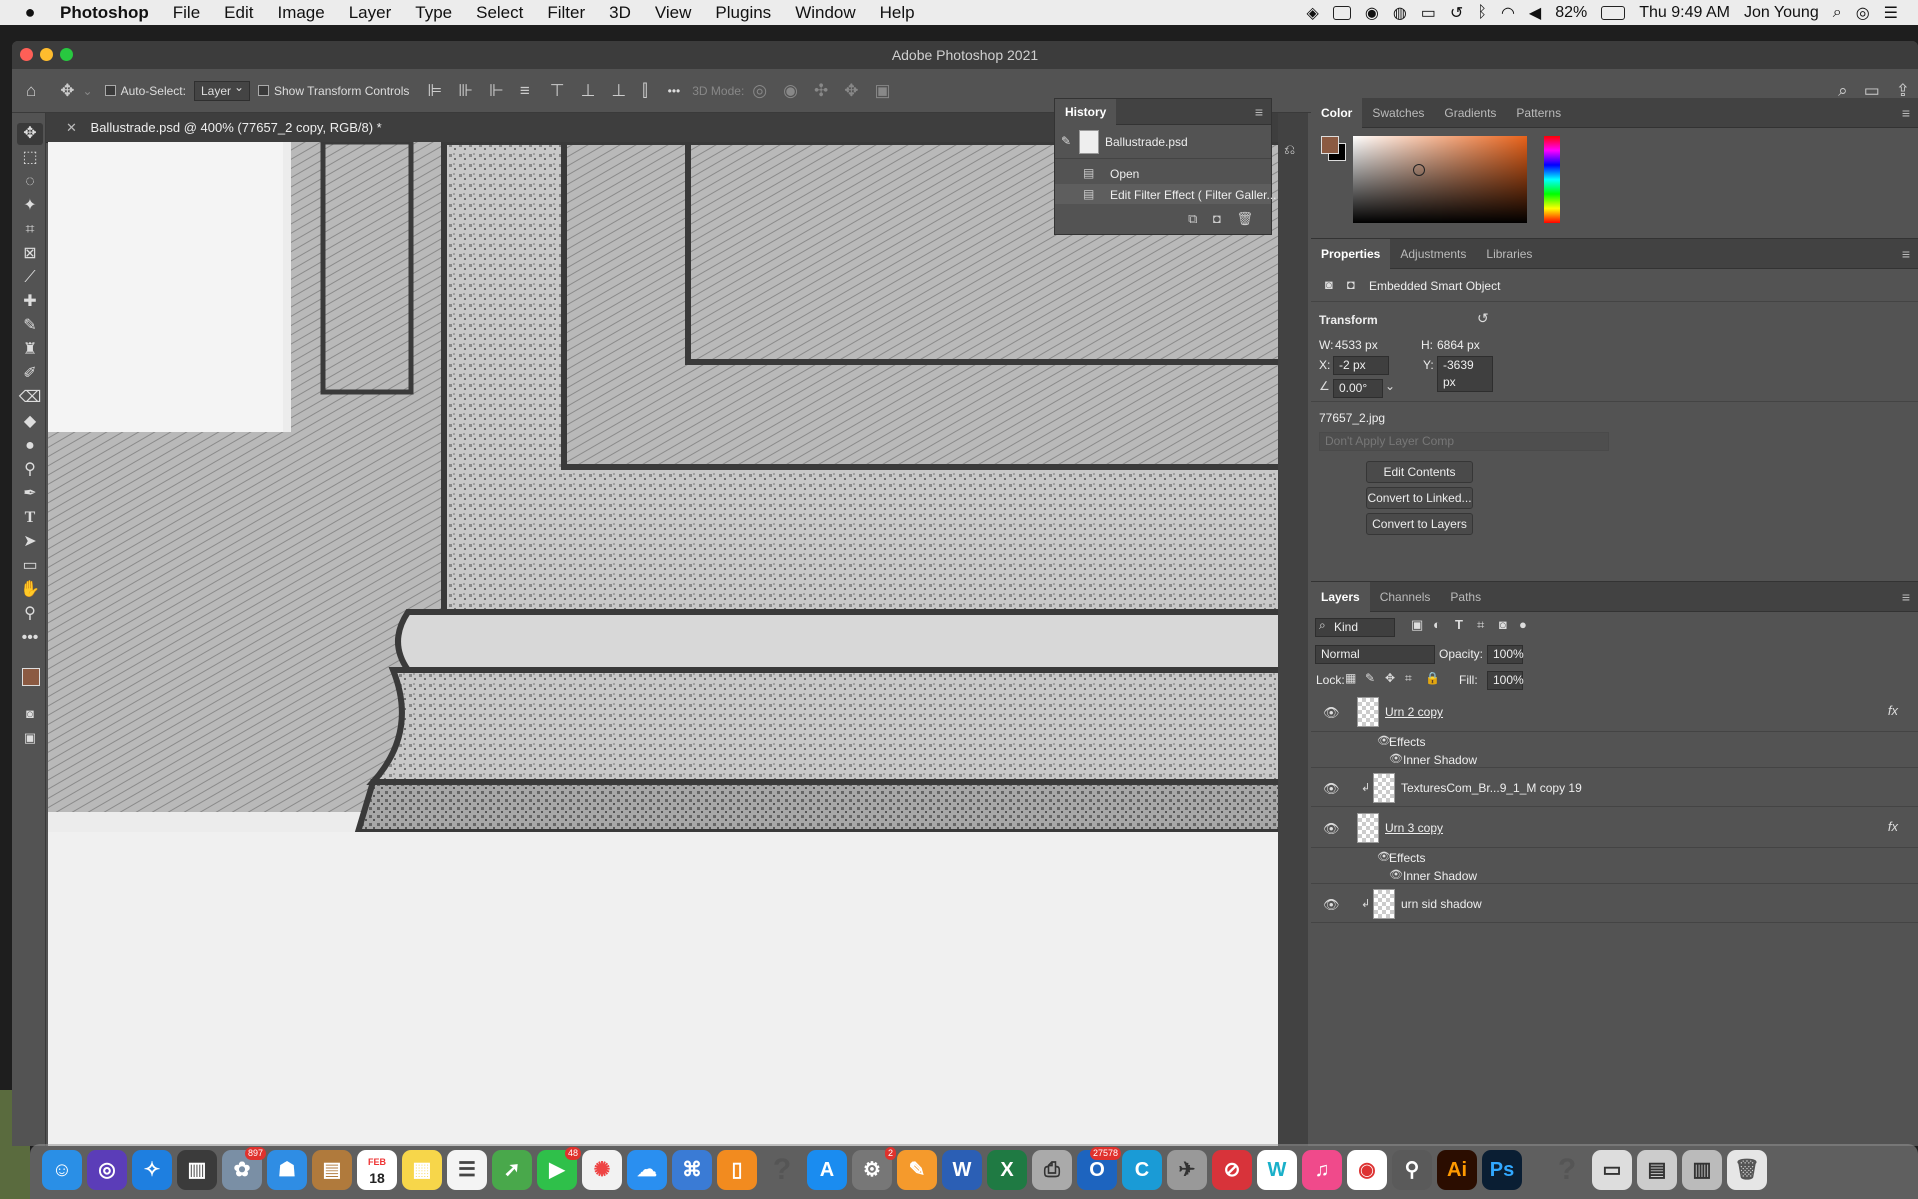 Image resolution: width=1918 pixels, height=1199 pixels. I want to click on 3d-pan-icon: ✣, so click(821, 91).